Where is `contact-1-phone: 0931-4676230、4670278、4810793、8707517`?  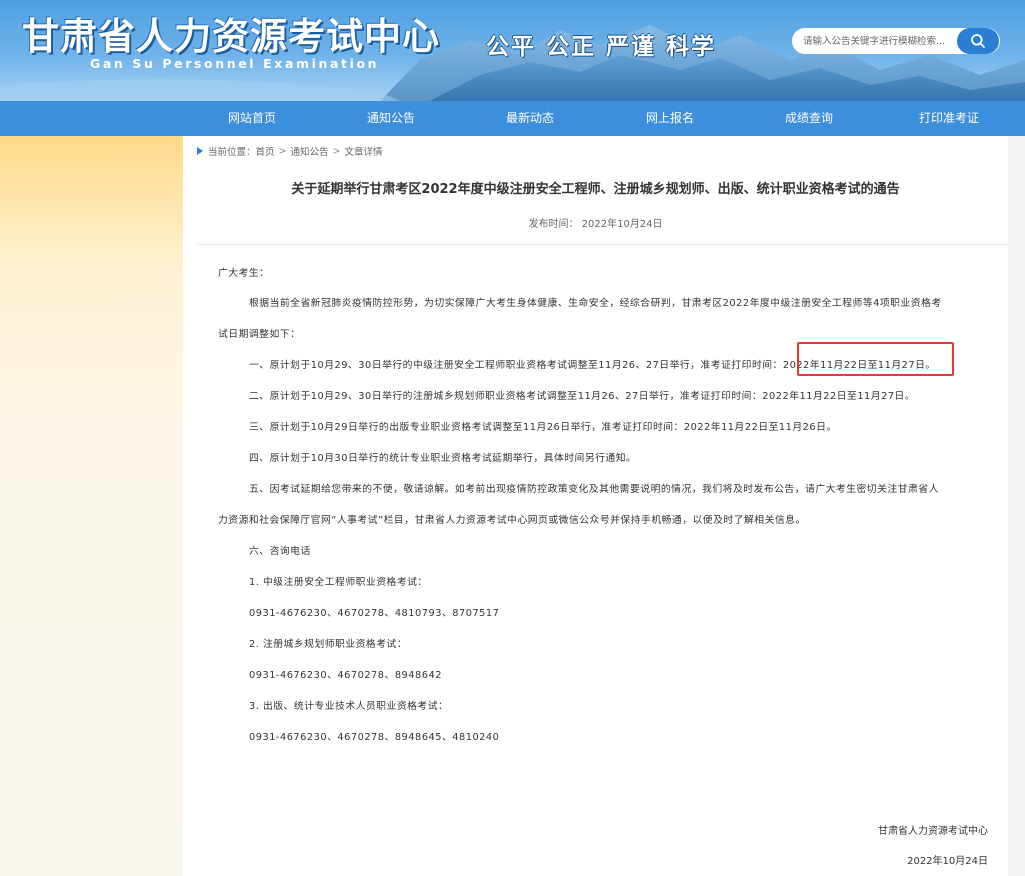
contact-1-phone: 0931-4676230、4670278、4810793、8707517 is located at coordinates (374, 613).